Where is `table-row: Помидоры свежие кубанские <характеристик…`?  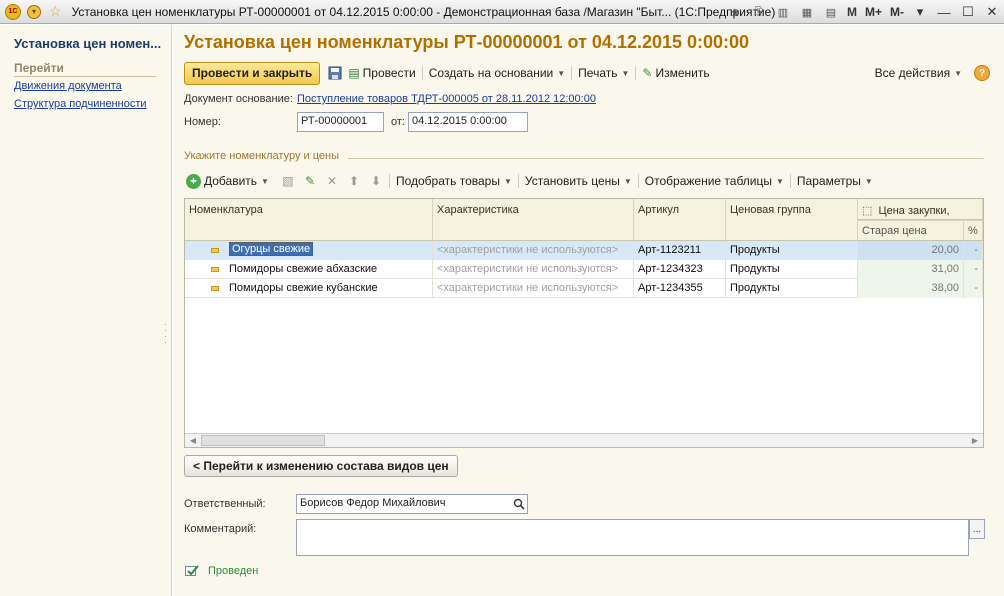
table-row: Помидоры свежие кубанские <характеристик… is located at coordinates (584, 288).